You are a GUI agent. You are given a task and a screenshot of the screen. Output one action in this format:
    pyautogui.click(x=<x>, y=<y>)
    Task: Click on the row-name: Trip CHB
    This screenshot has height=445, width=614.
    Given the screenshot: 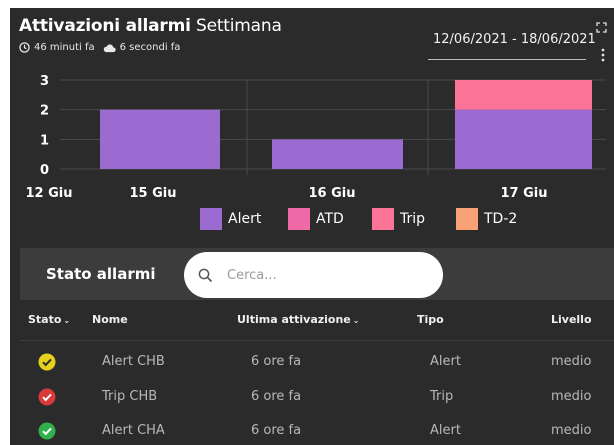 What is the action you would take?
    pyautogui.click(x=130, y=396)
    